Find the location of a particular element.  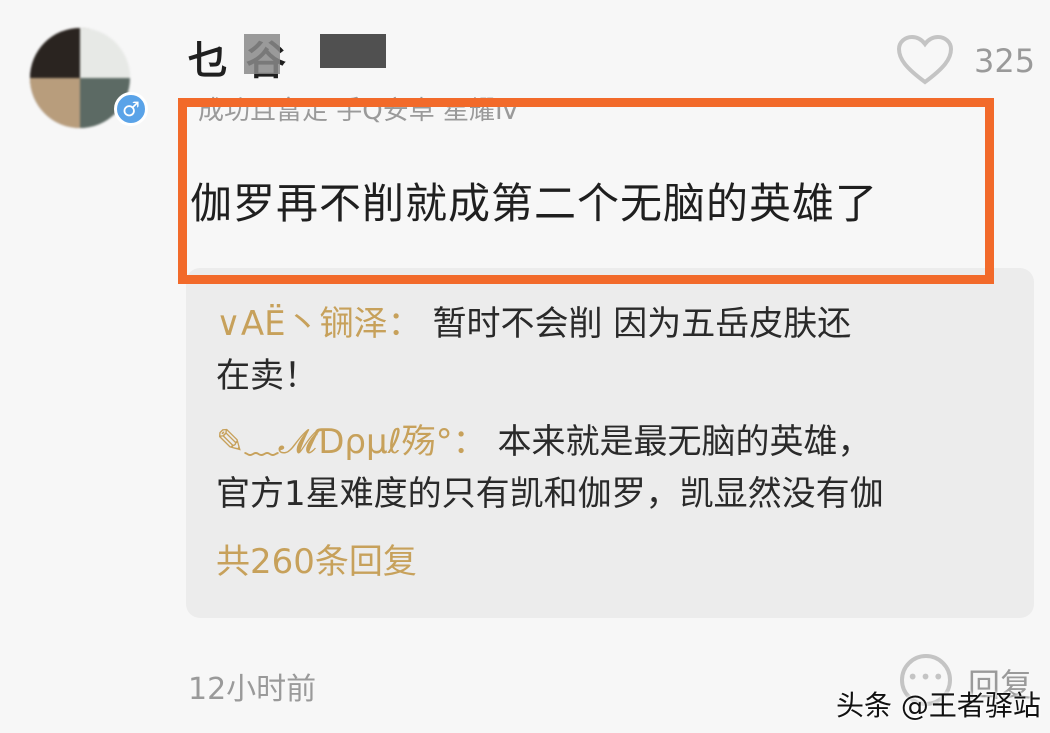

reply-author: ✎﹏𝓜Ɗρμℓ殇°： is located at coordinates (351, 442).